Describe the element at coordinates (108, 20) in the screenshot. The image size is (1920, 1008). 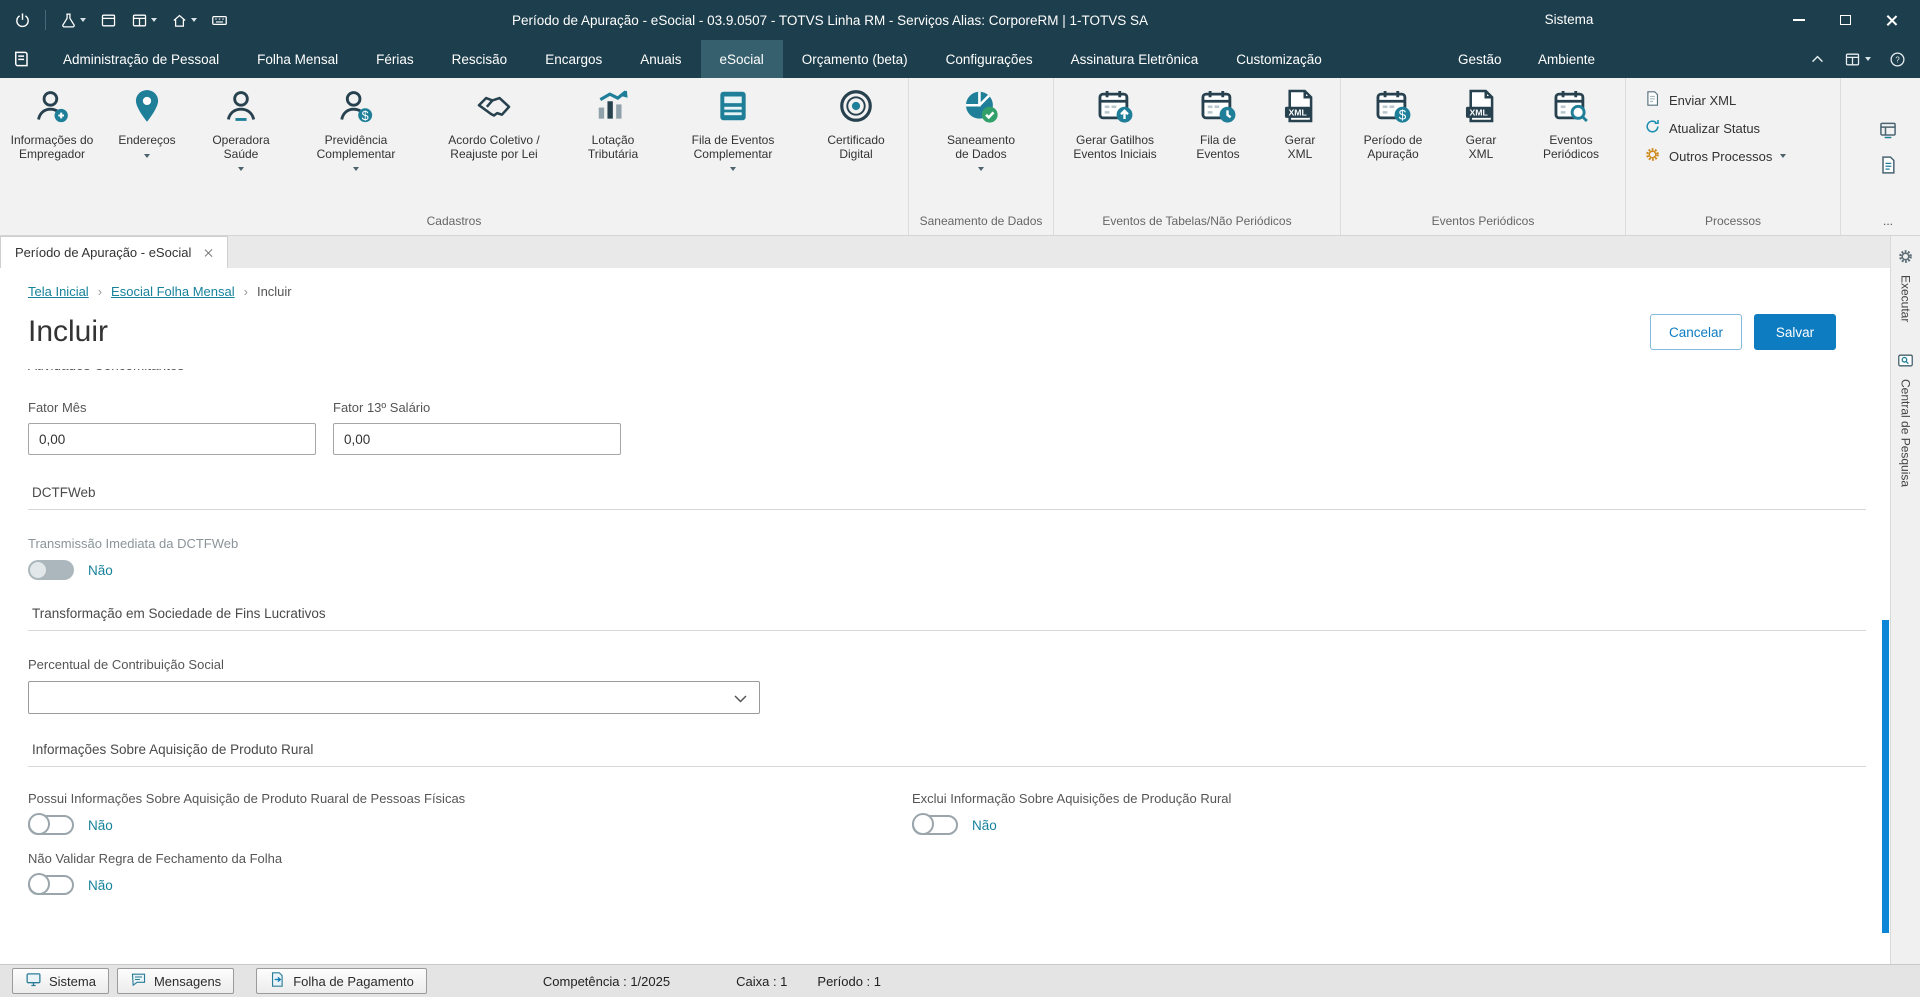
I see `window-menu-icon` at that location.